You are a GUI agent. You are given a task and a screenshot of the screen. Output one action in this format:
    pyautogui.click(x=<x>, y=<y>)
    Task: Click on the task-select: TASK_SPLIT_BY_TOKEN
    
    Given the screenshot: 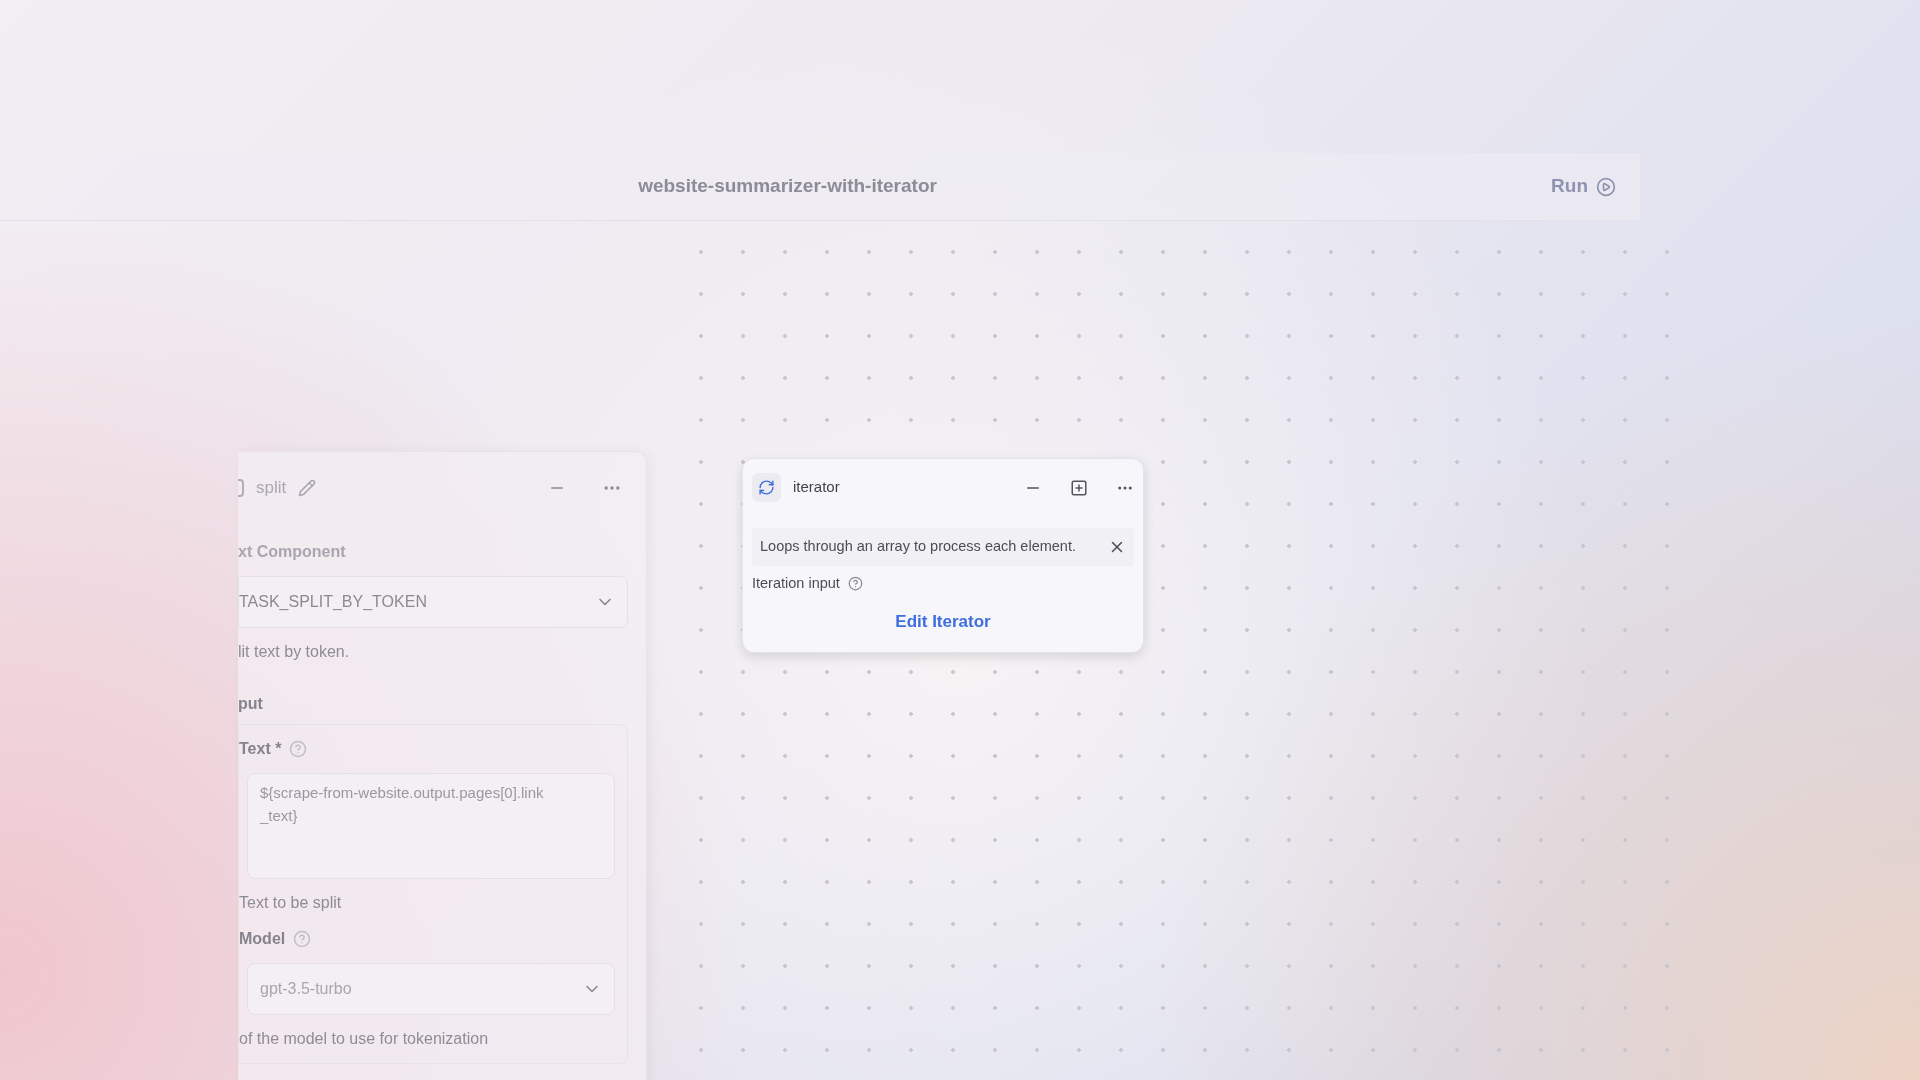 What is the action you would take?
    pyautogui.click(x=433, y=602)
    